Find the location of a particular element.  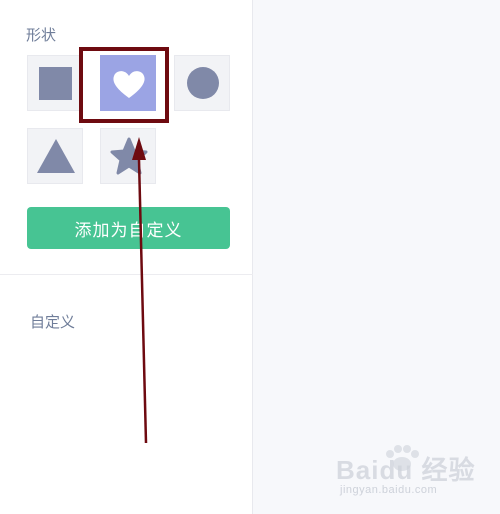

annotation-highlight-box is located at coordinates (124, 85).